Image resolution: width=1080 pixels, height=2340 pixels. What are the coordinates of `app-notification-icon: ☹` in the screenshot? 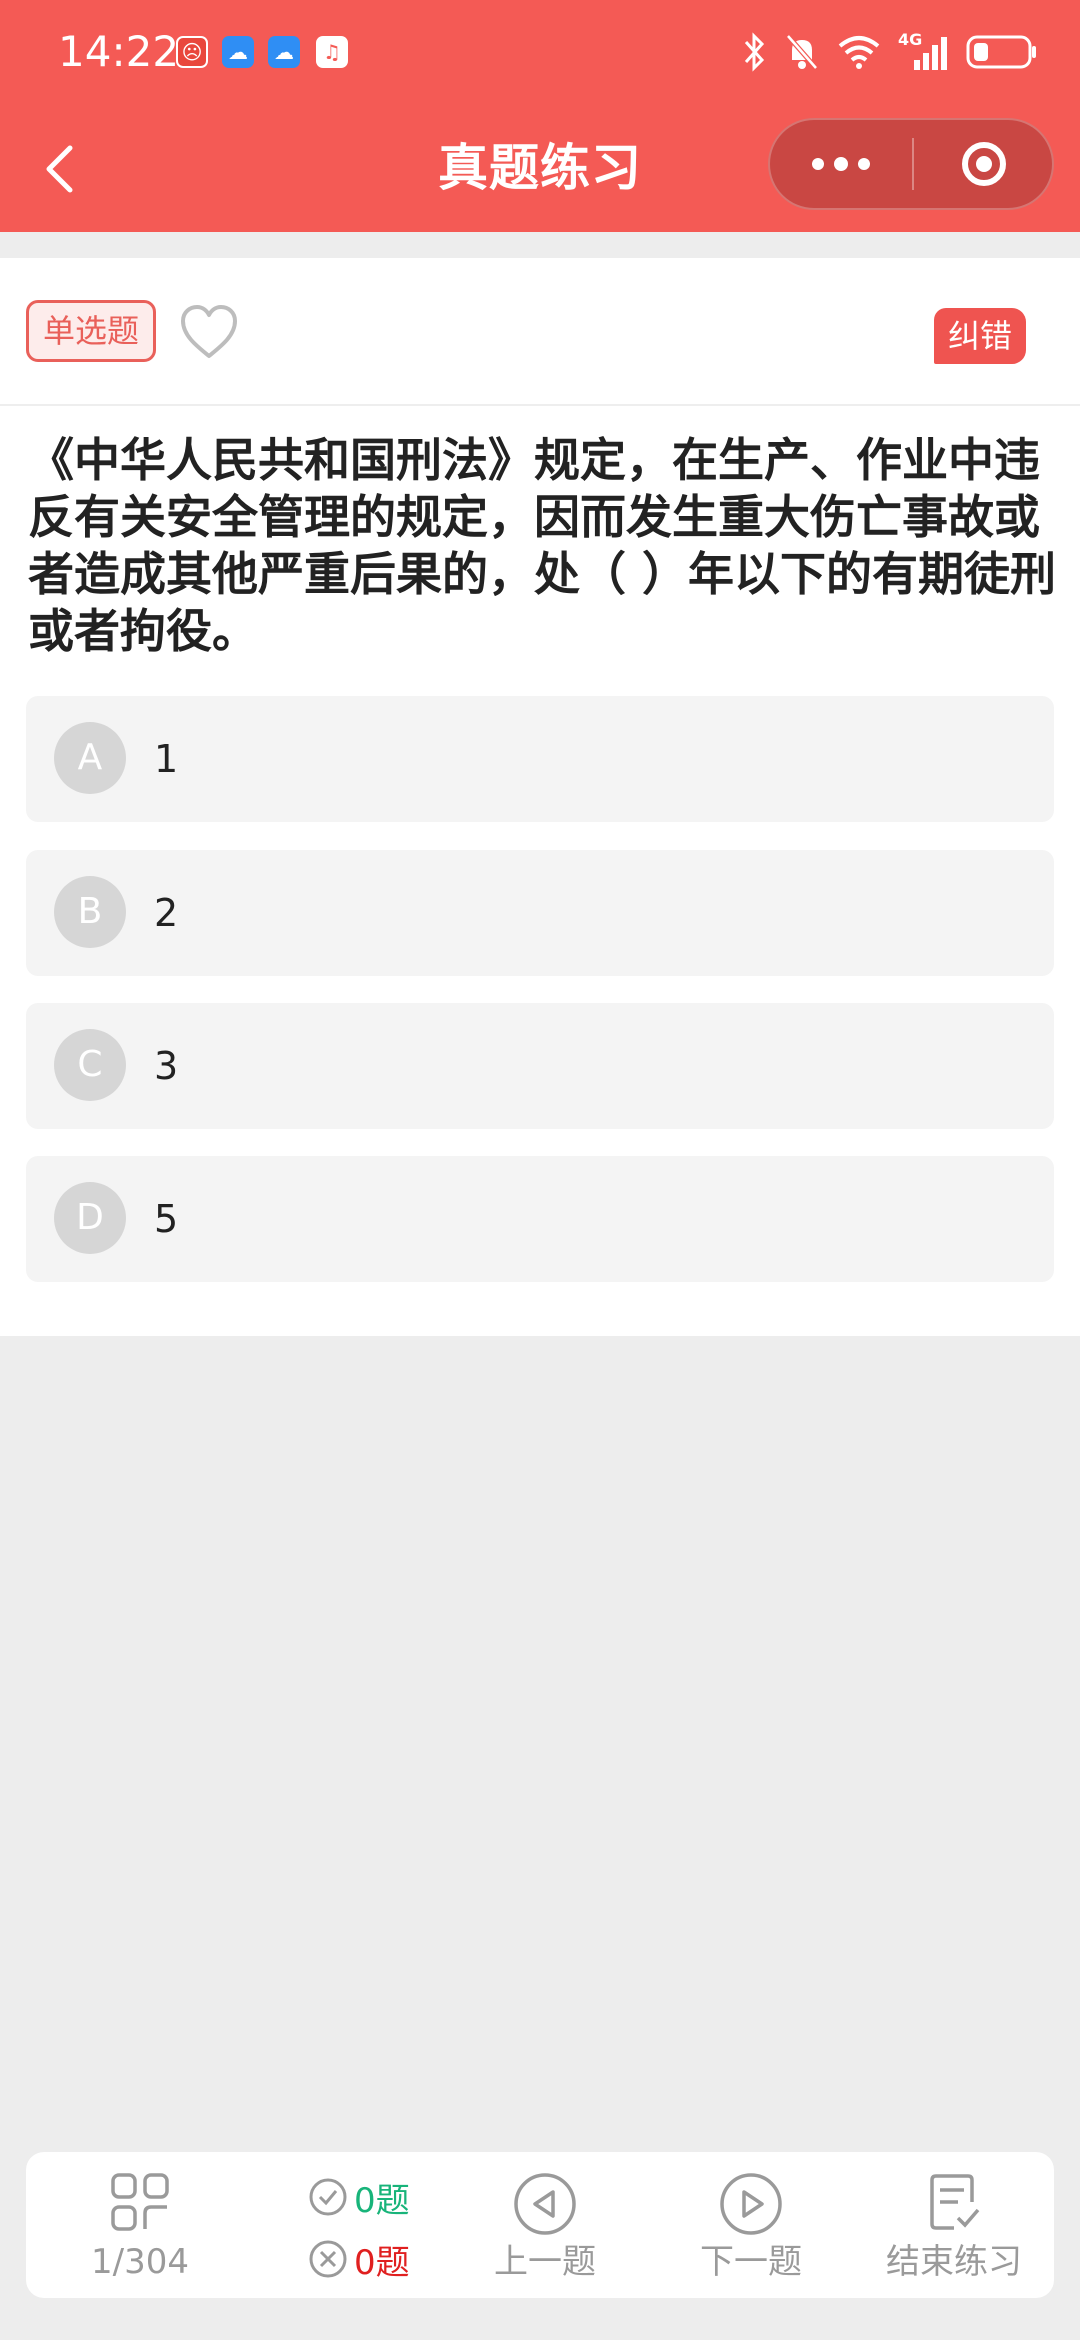 It's located at (192, 52).